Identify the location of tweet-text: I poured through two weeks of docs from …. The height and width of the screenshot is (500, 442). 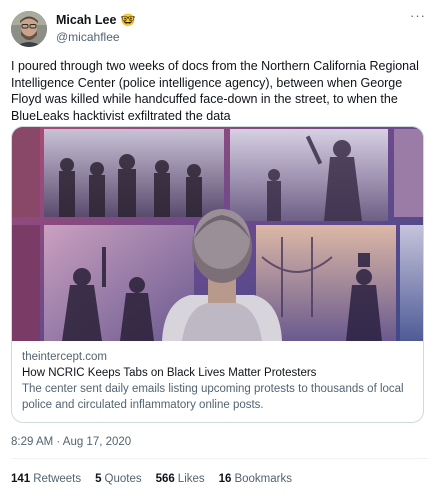
(215, 91).